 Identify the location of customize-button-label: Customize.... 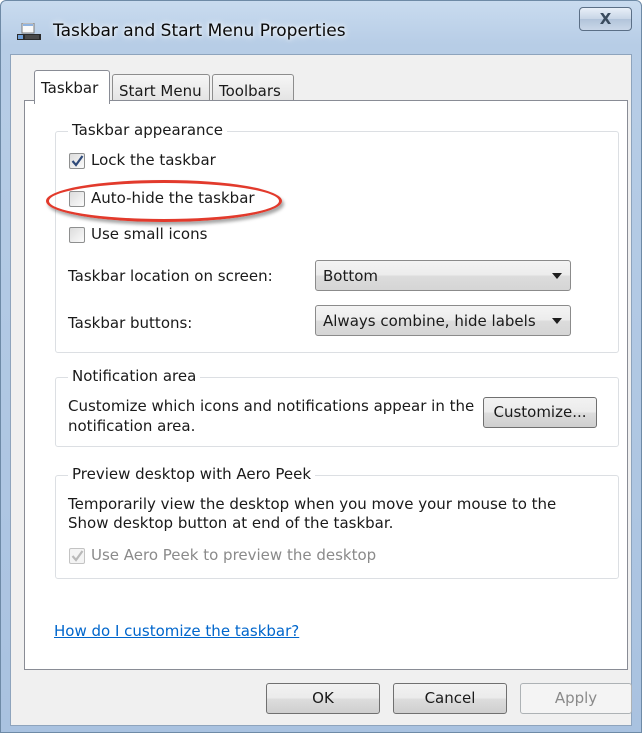
(540, 412).